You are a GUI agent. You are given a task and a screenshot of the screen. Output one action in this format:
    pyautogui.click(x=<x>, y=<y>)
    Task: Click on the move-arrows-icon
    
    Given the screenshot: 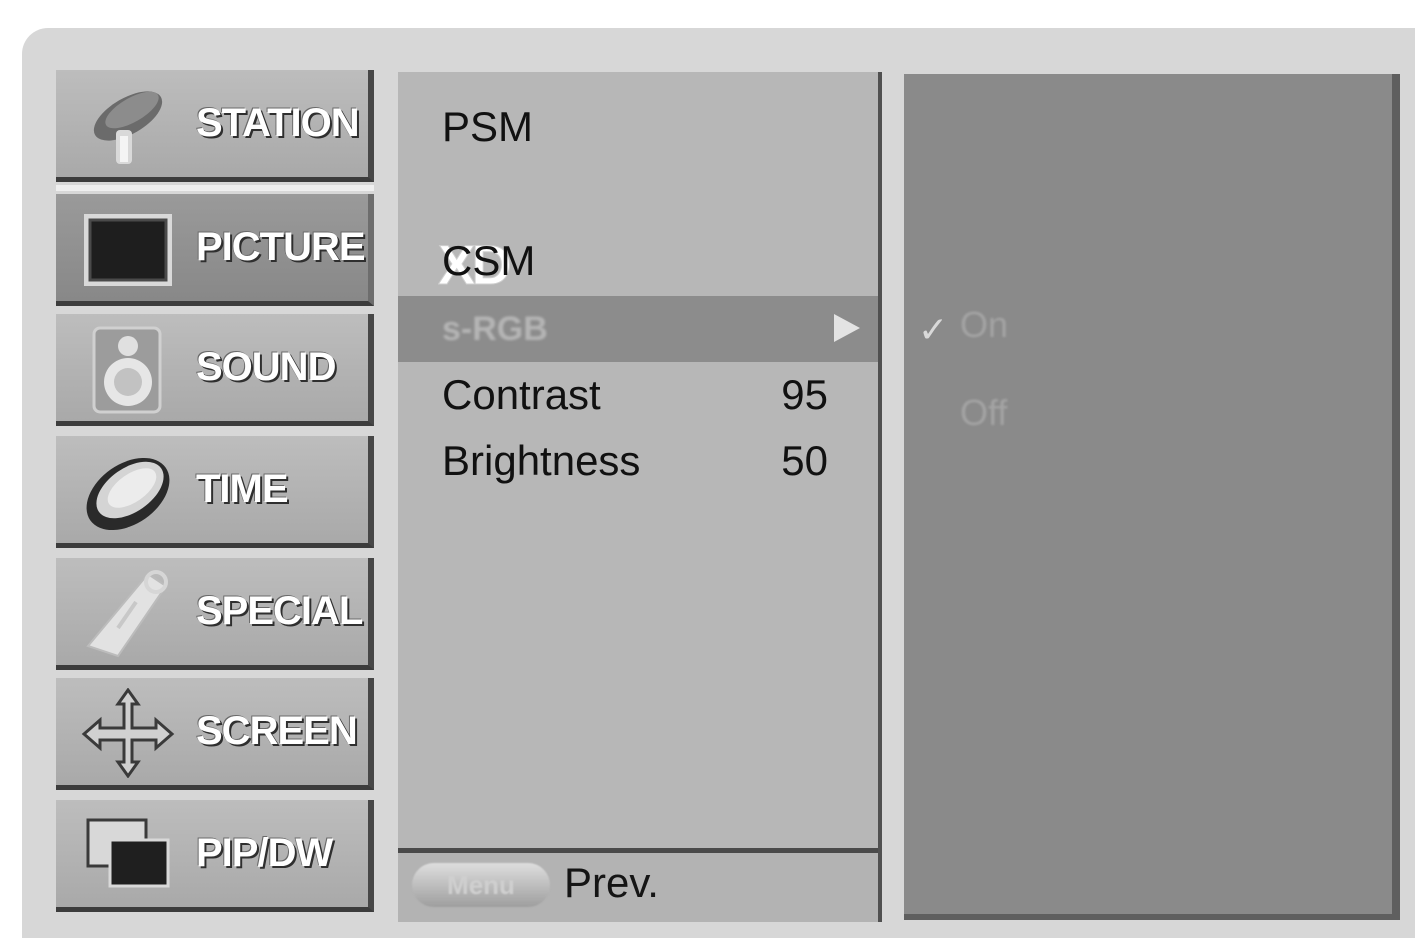 What is the action you would take?
    pyautogui.click(x=128, y=733)
    